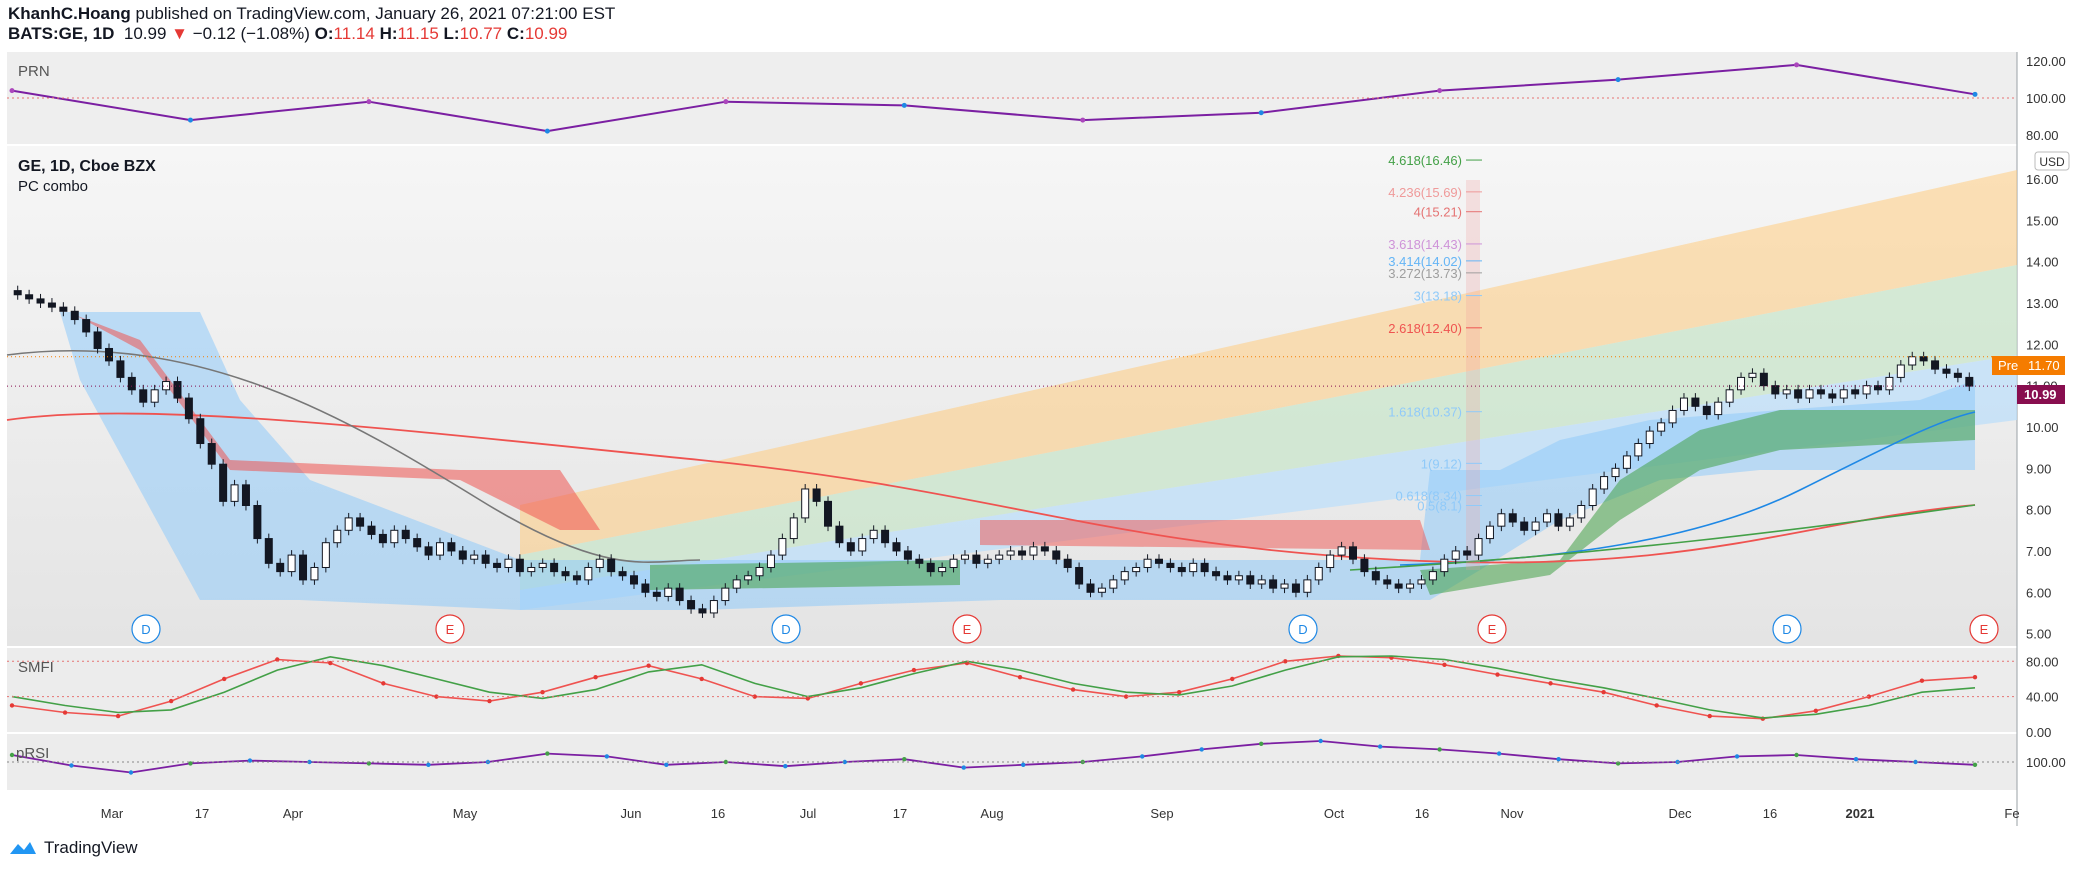 This screenshot has height=870, width=2082. What do you see at coordinates (2038, 732) in the screenshot?
I see `smfi-y-tick: 0.00` at bounding box center [2038, 732].